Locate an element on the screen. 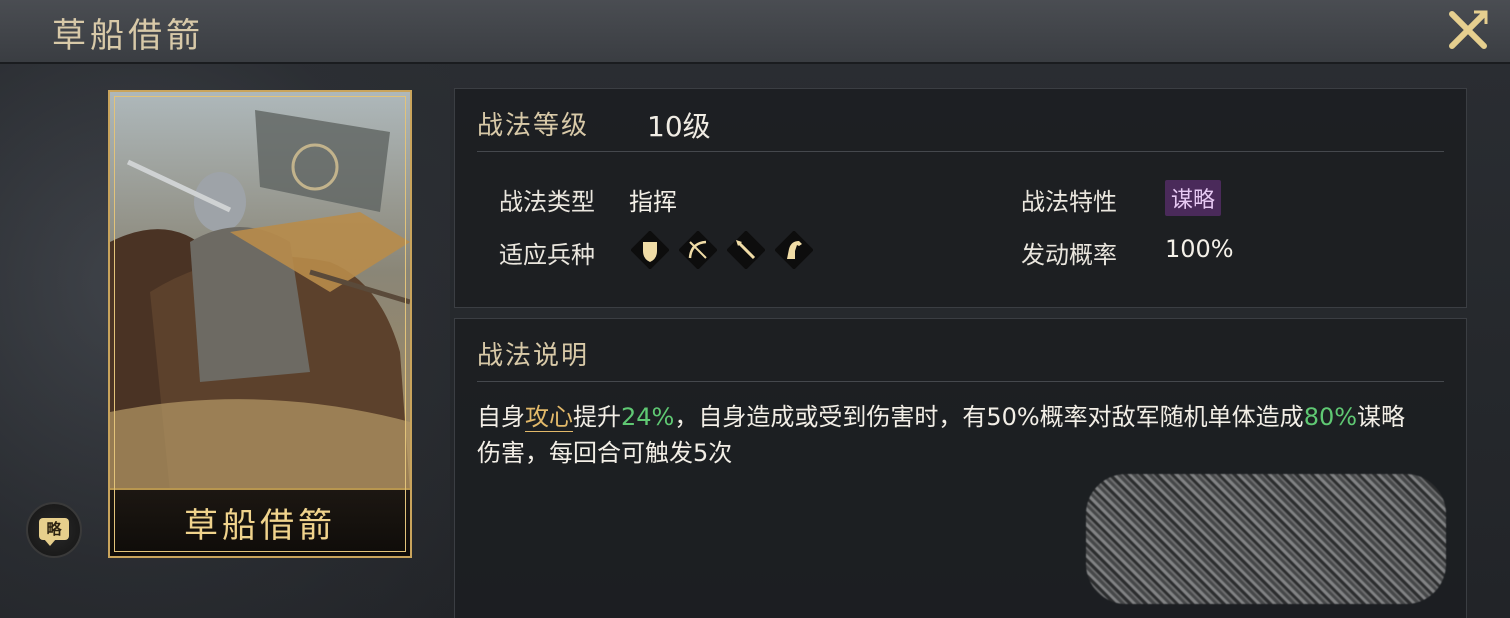  card-name-bar: 草船借箭 is located at coordinates (260, 522).